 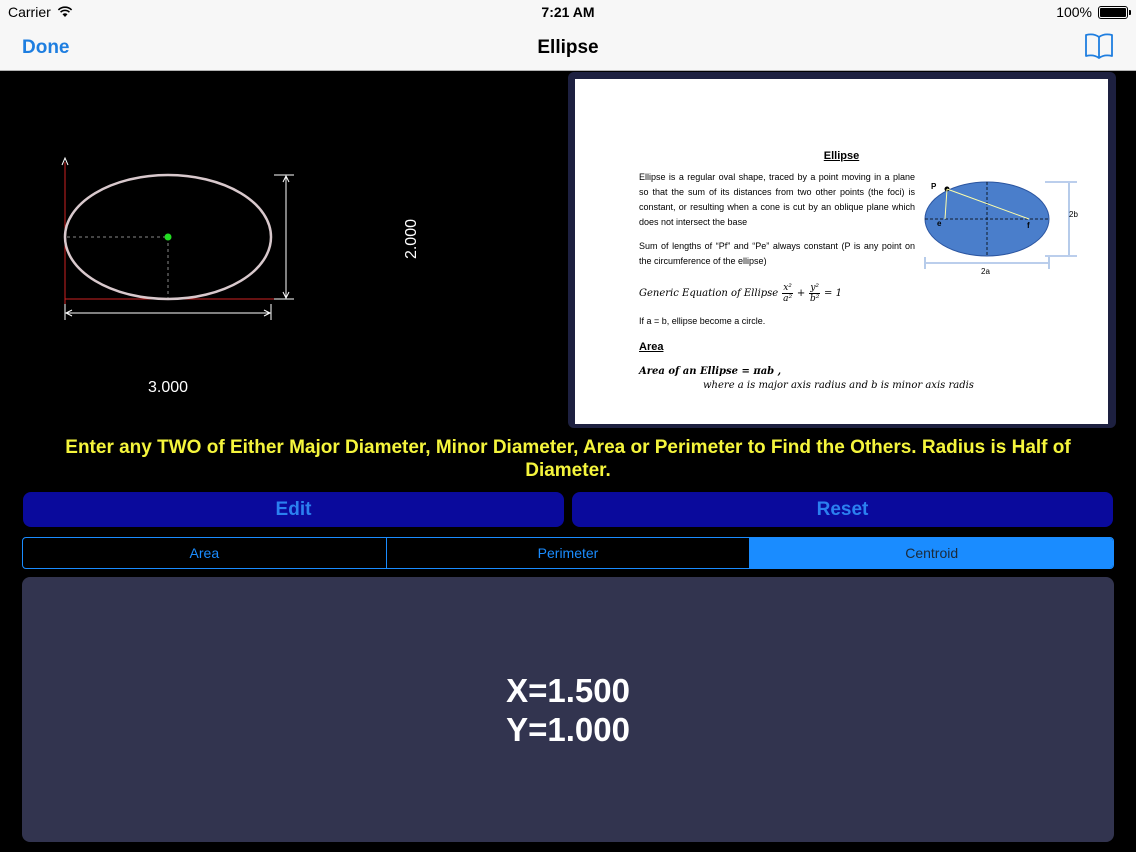 I want to click on page-title: Ellipse, so click(x=568, y=47).